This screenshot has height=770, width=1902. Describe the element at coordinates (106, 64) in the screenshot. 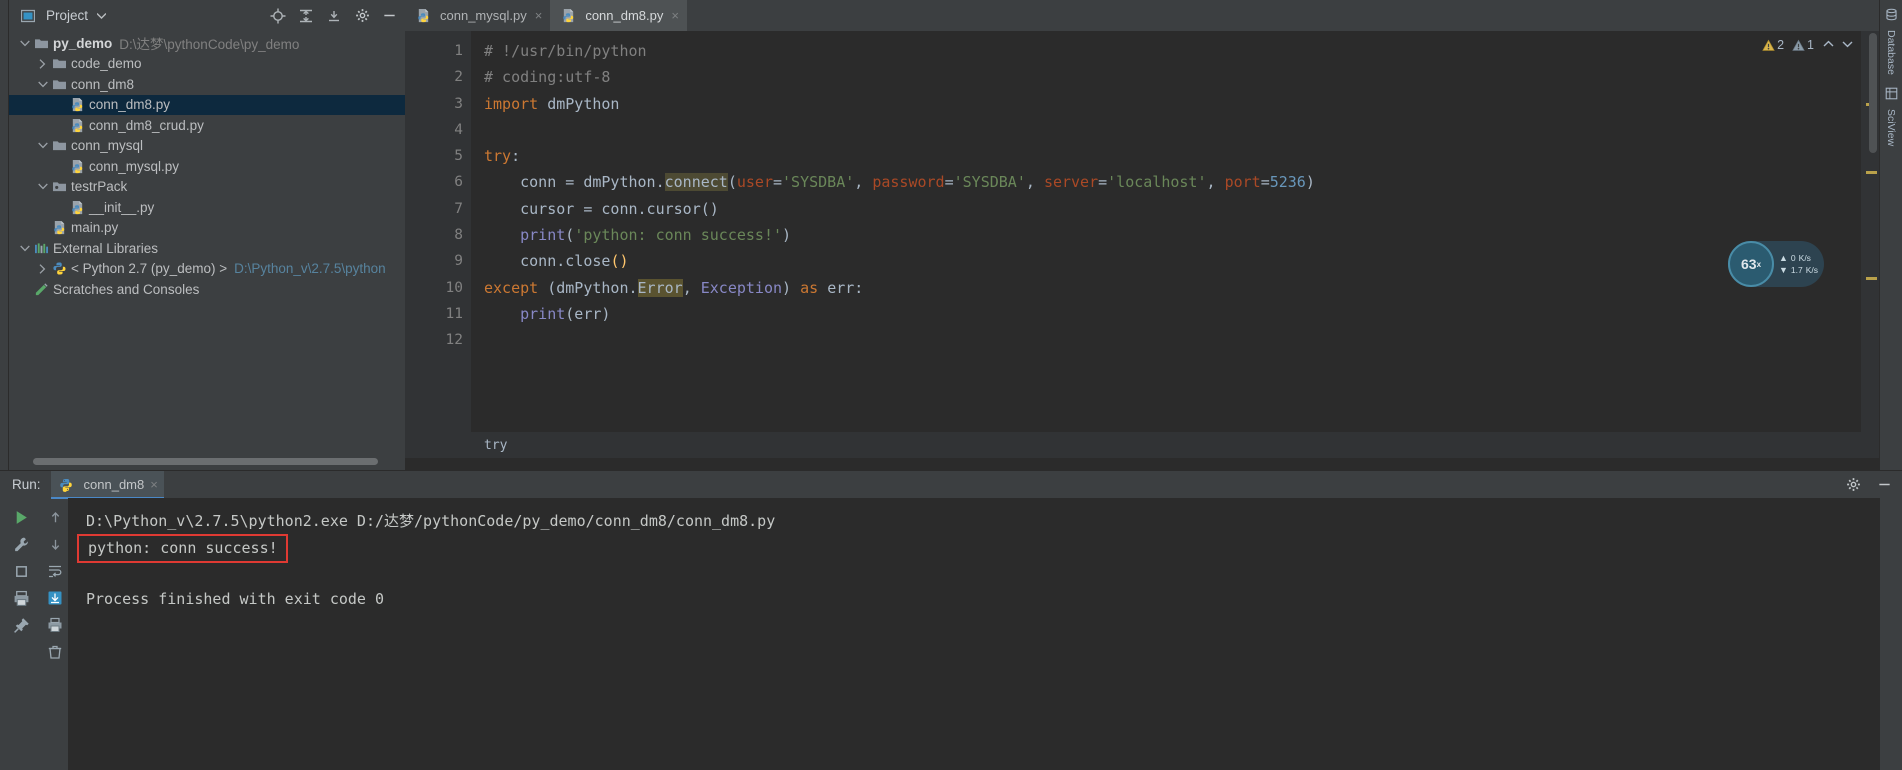

I see `tree-row-label: code_demo` at that location.